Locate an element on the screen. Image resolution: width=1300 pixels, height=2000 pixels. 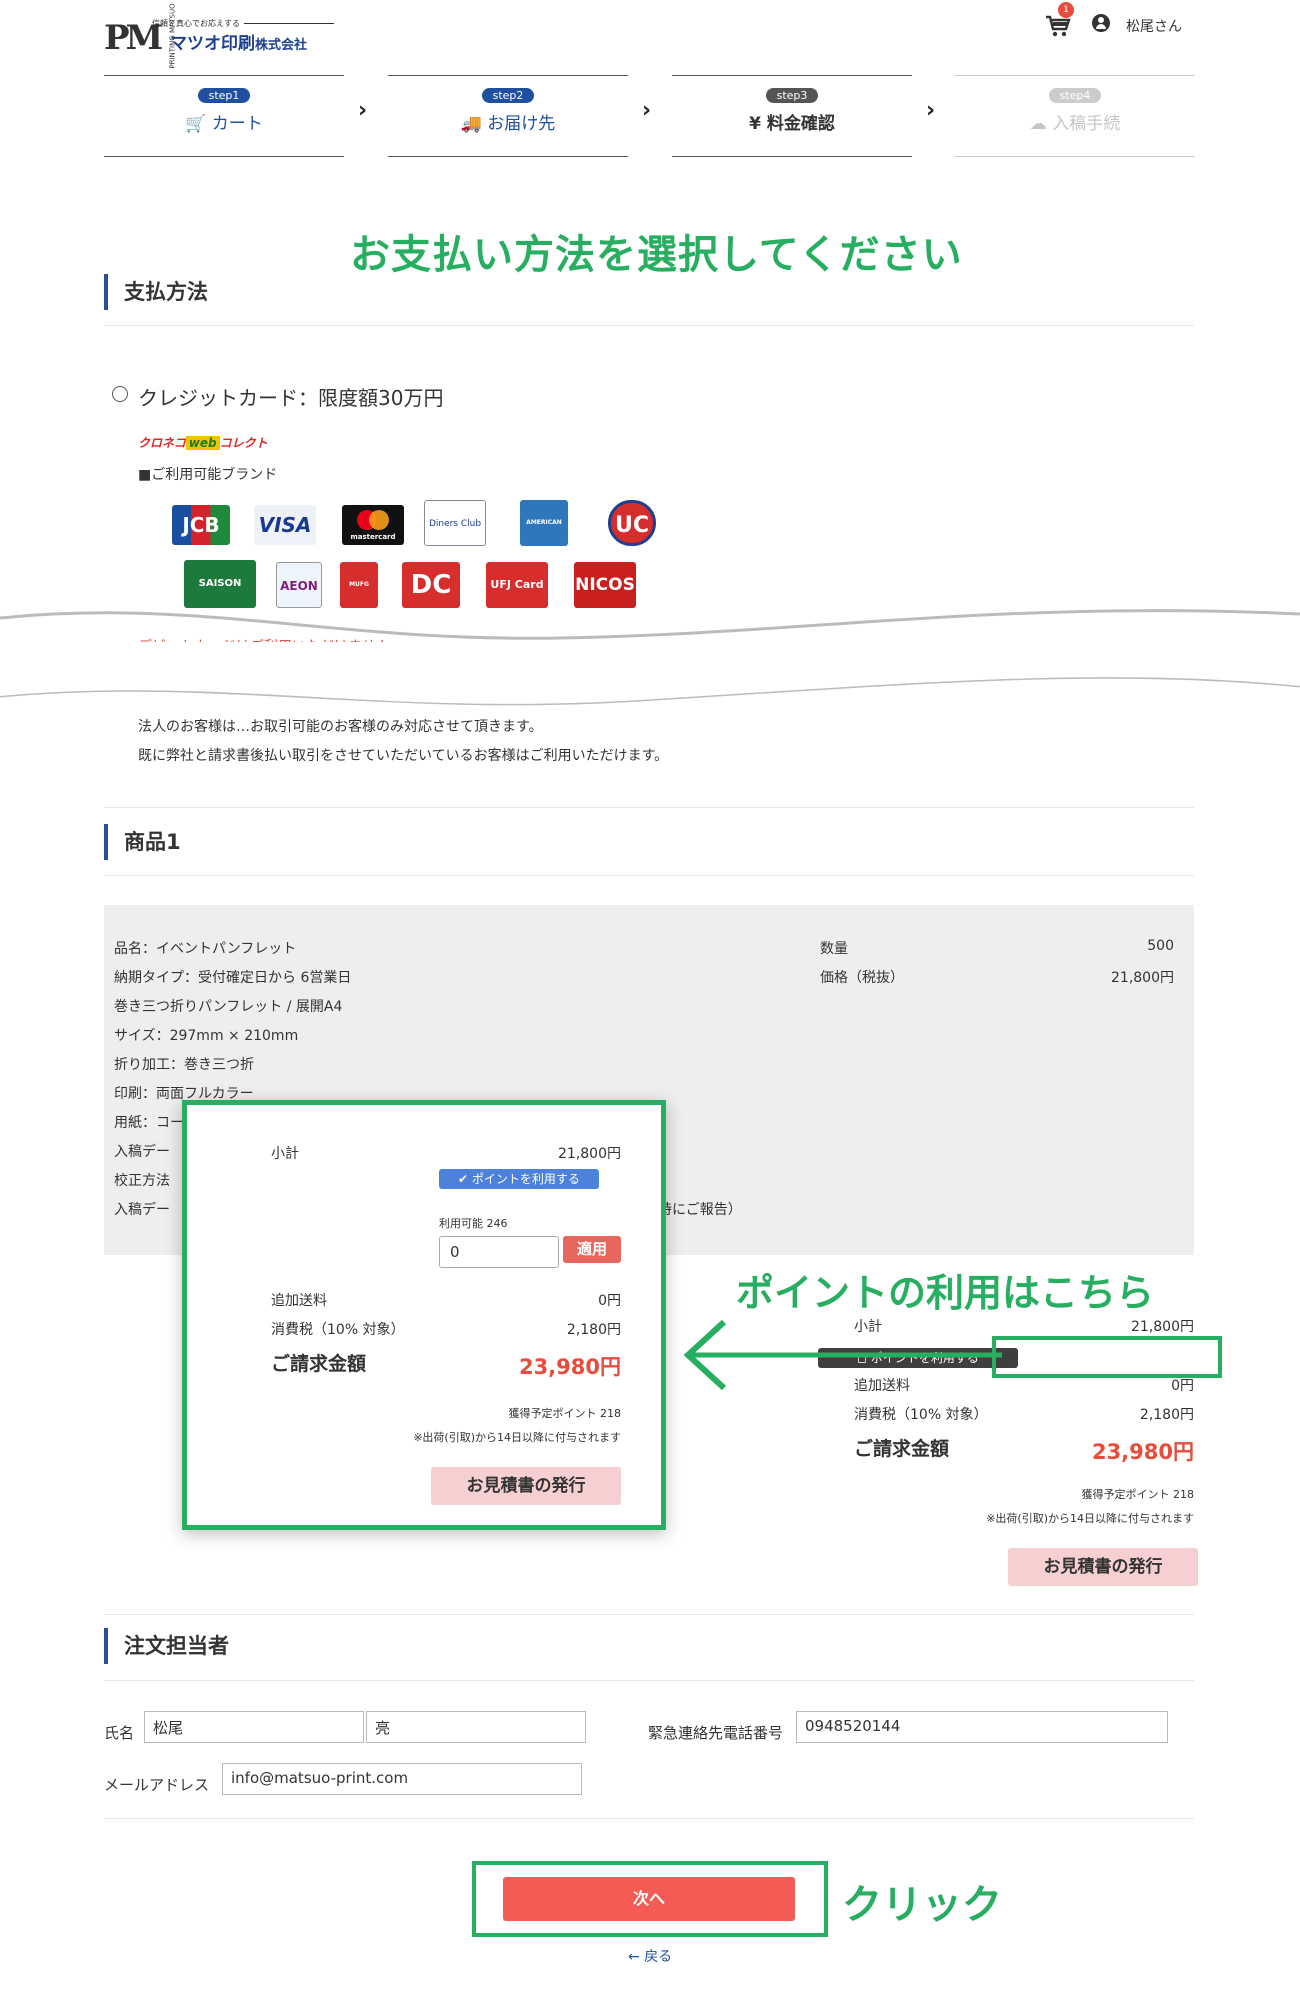
apply-button: 適用 is located at coordinates (592, 1249).